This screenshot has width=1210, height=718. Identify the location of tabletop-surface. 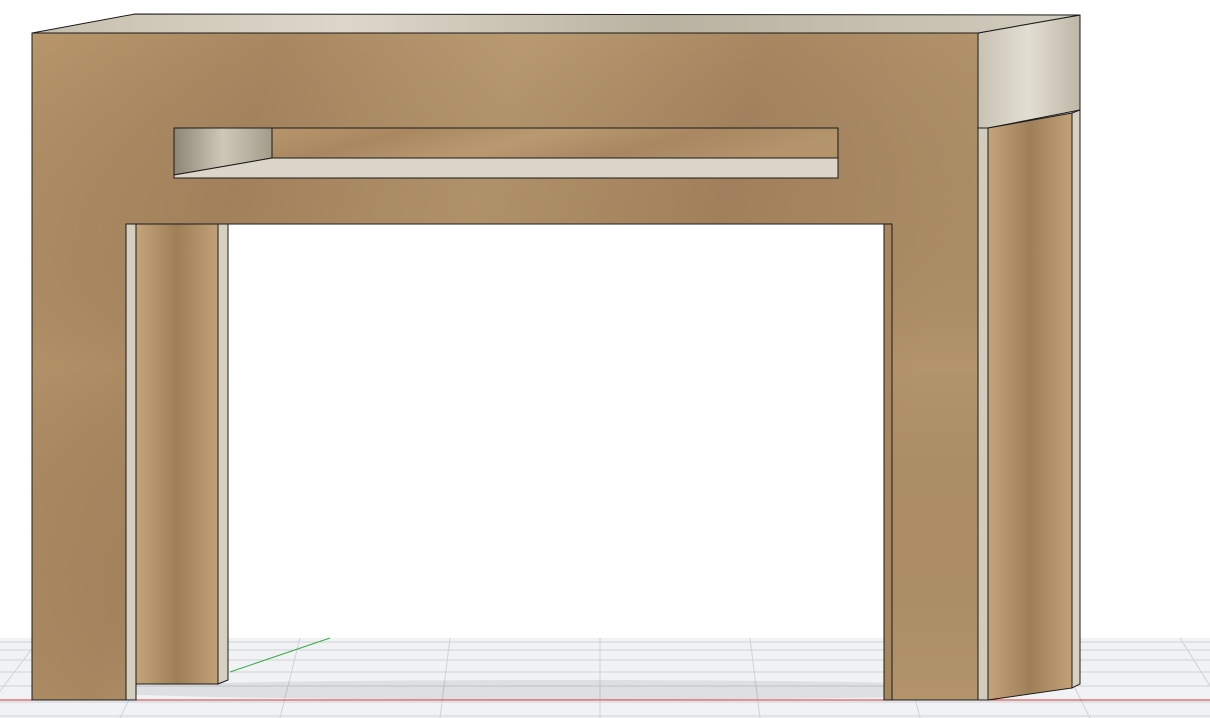
(556, 23).